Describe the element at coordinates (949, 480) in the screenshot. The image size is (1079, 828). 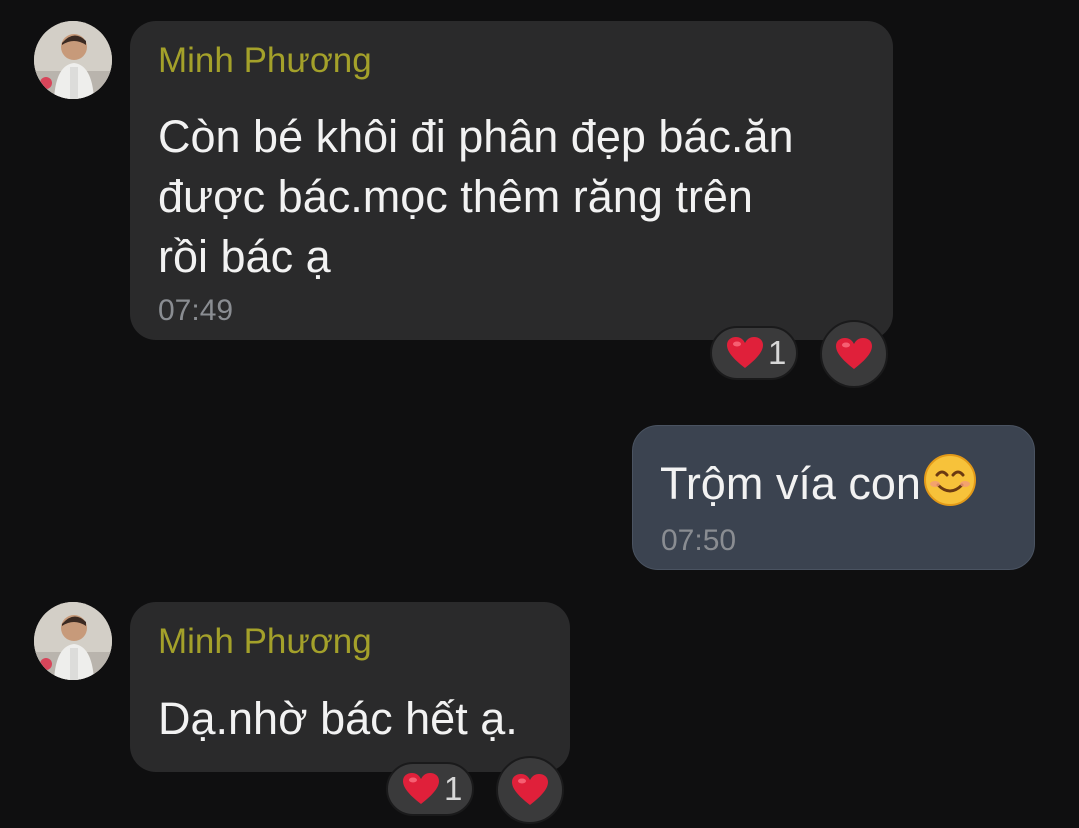
I see `smiling-face-icon` at that location.